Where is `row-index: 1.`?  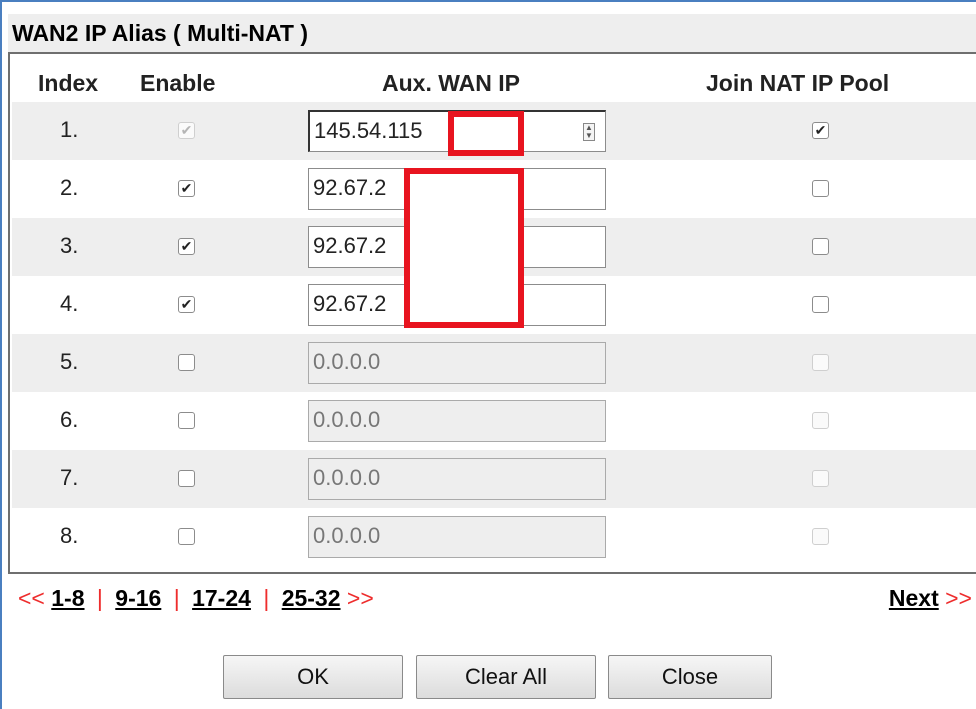
row-index: 1. is located at coordinates (69, 129).